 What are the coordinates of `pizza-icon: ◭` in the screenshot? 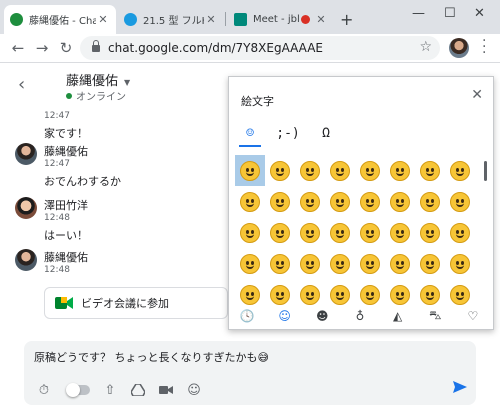 It's located at (398, 316).